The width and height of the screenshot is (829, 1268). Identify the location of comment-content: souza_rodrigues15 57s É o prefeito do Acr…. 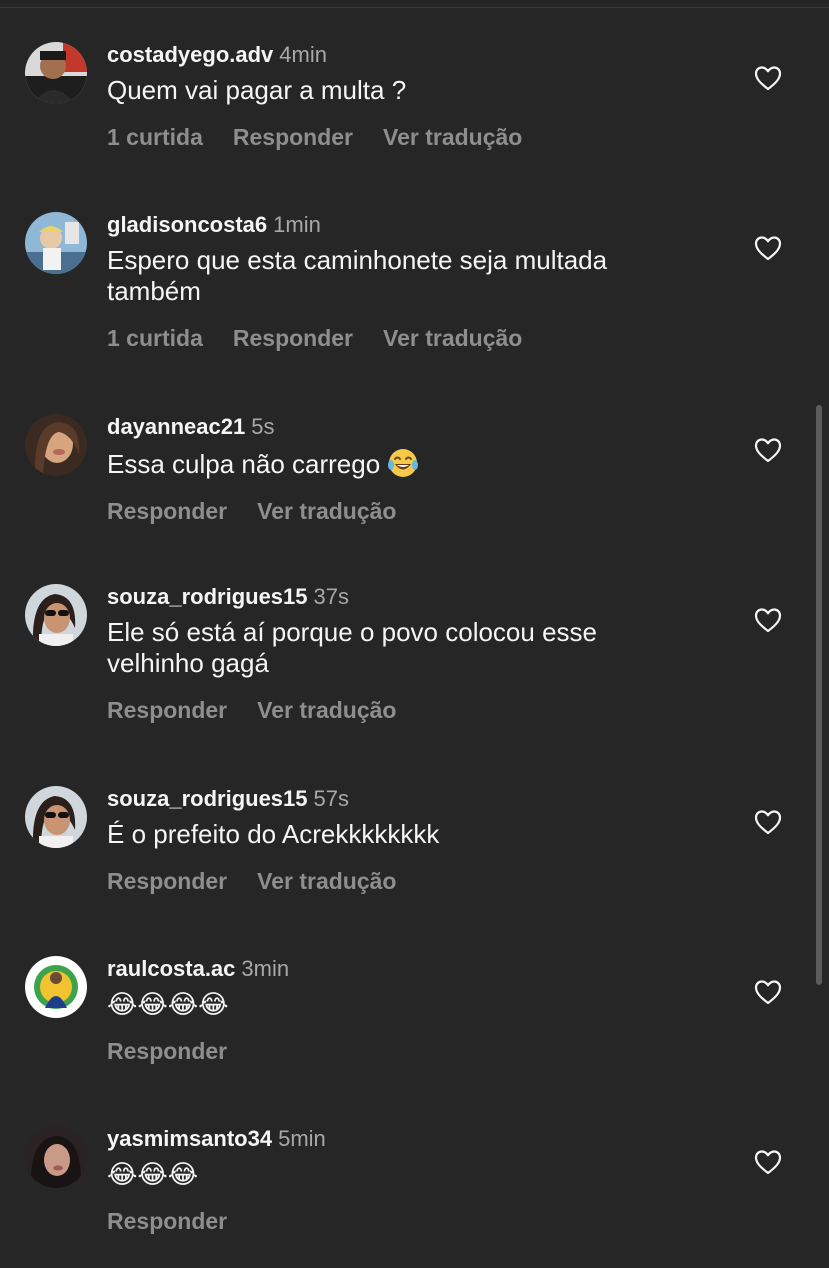
(417, 840).